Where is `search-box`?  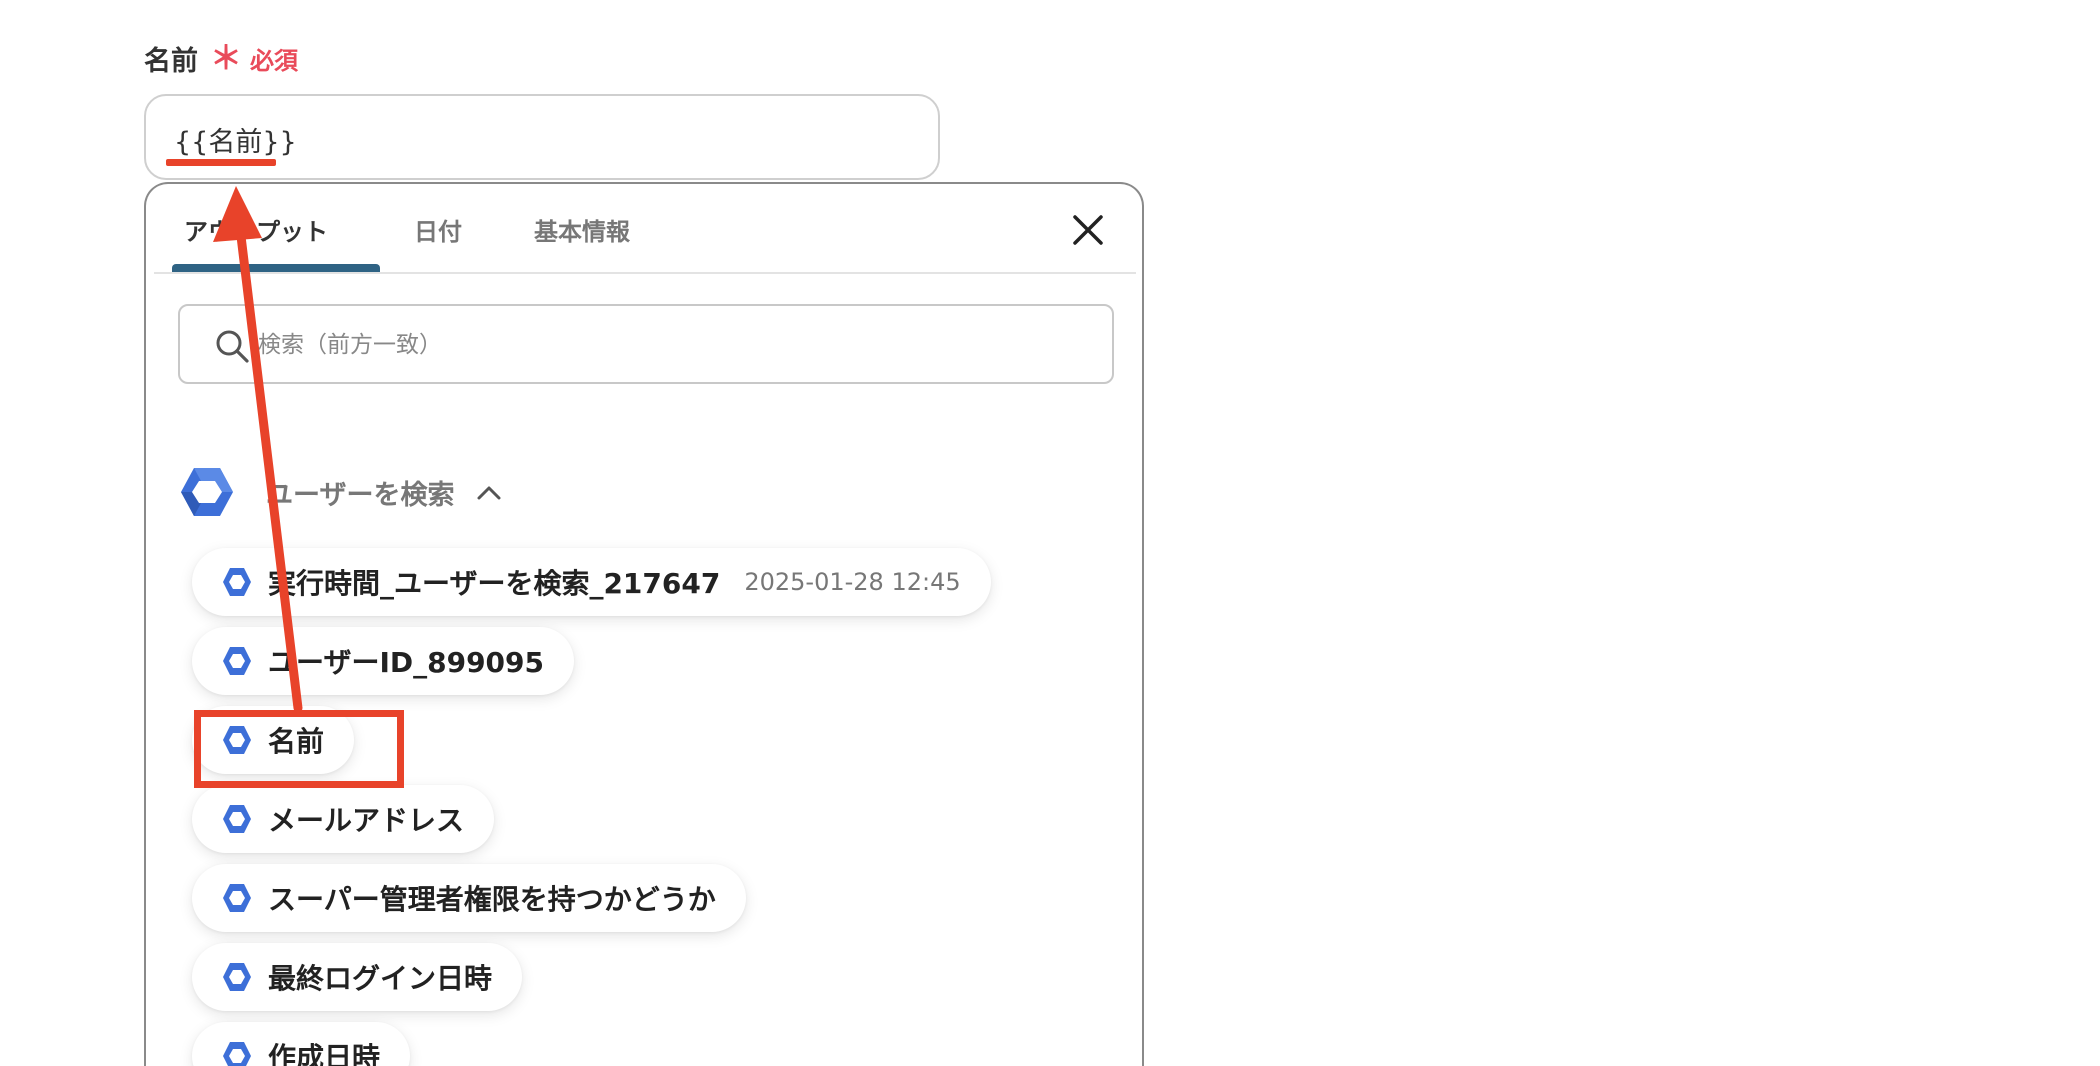 search-box is located at coordinates (646, 344).